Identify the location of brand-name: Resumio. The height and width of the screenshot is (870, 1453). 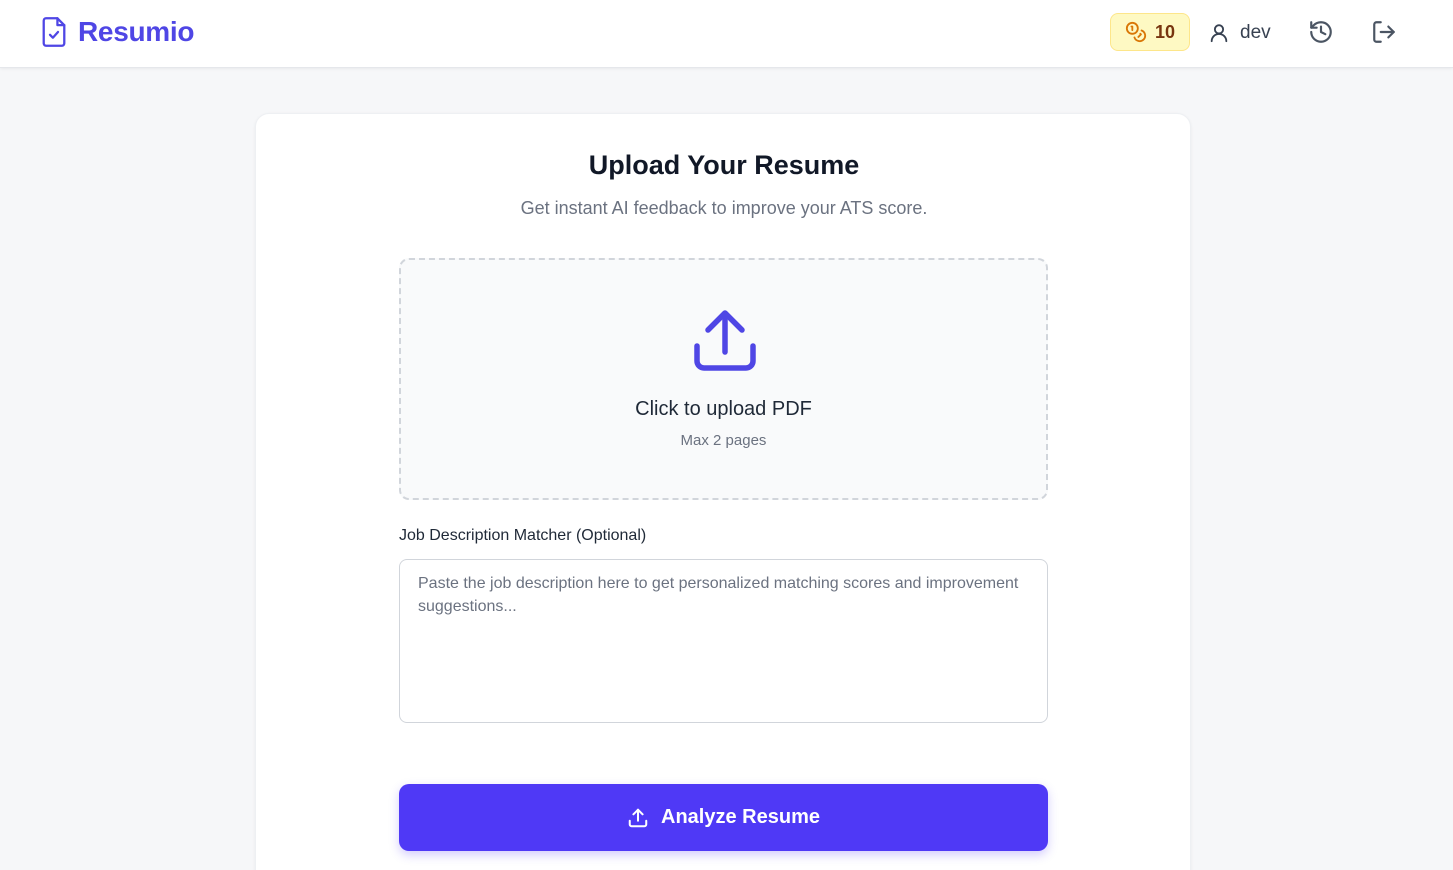
(136, 31).